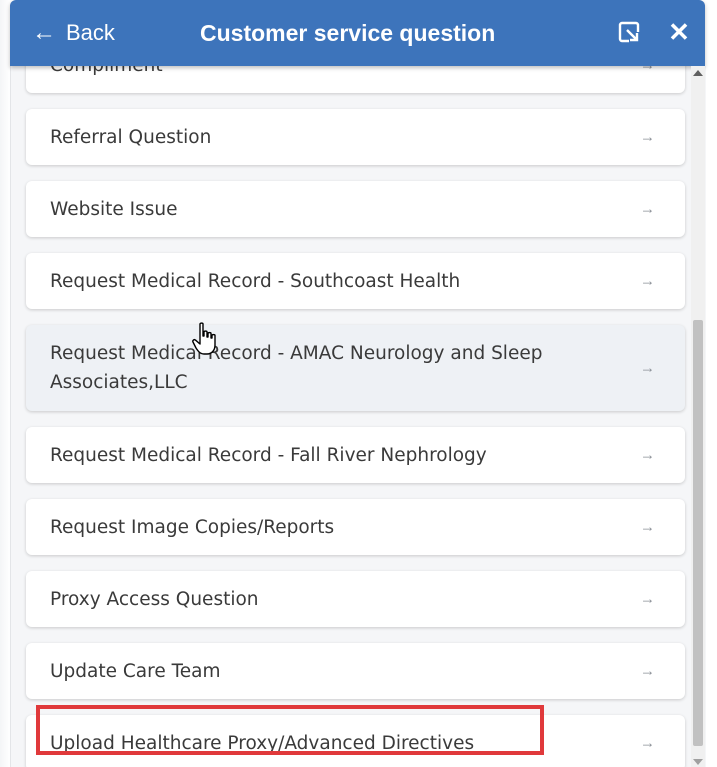  What do you see at coordinates (698, 73) in the screenshot?
I see `scroll-up-icon` at bounding box center [698, 73].